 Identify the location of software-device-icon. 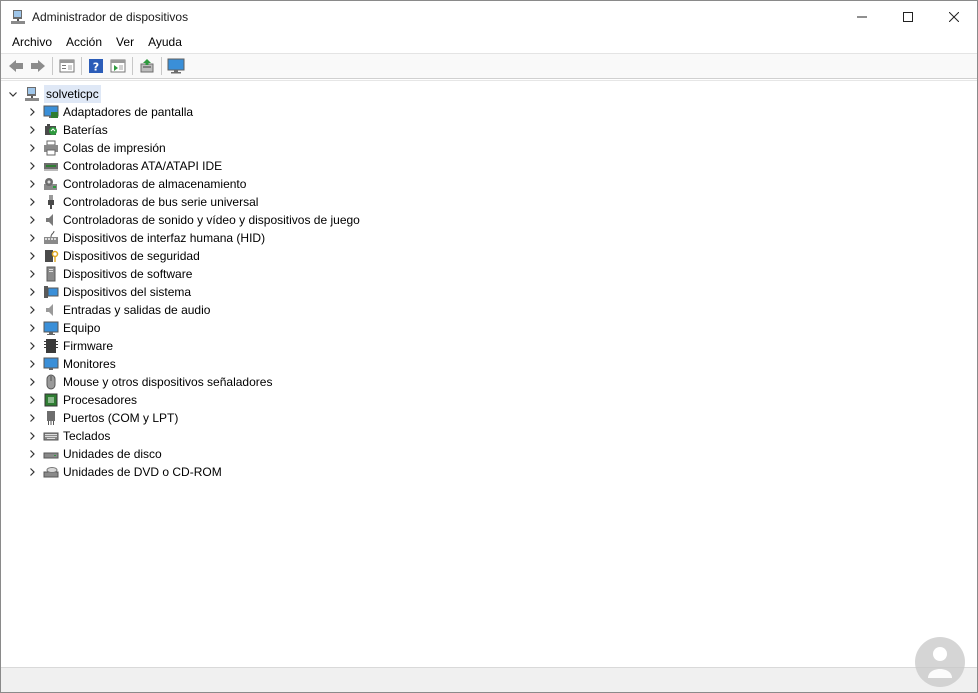
(51, 274).